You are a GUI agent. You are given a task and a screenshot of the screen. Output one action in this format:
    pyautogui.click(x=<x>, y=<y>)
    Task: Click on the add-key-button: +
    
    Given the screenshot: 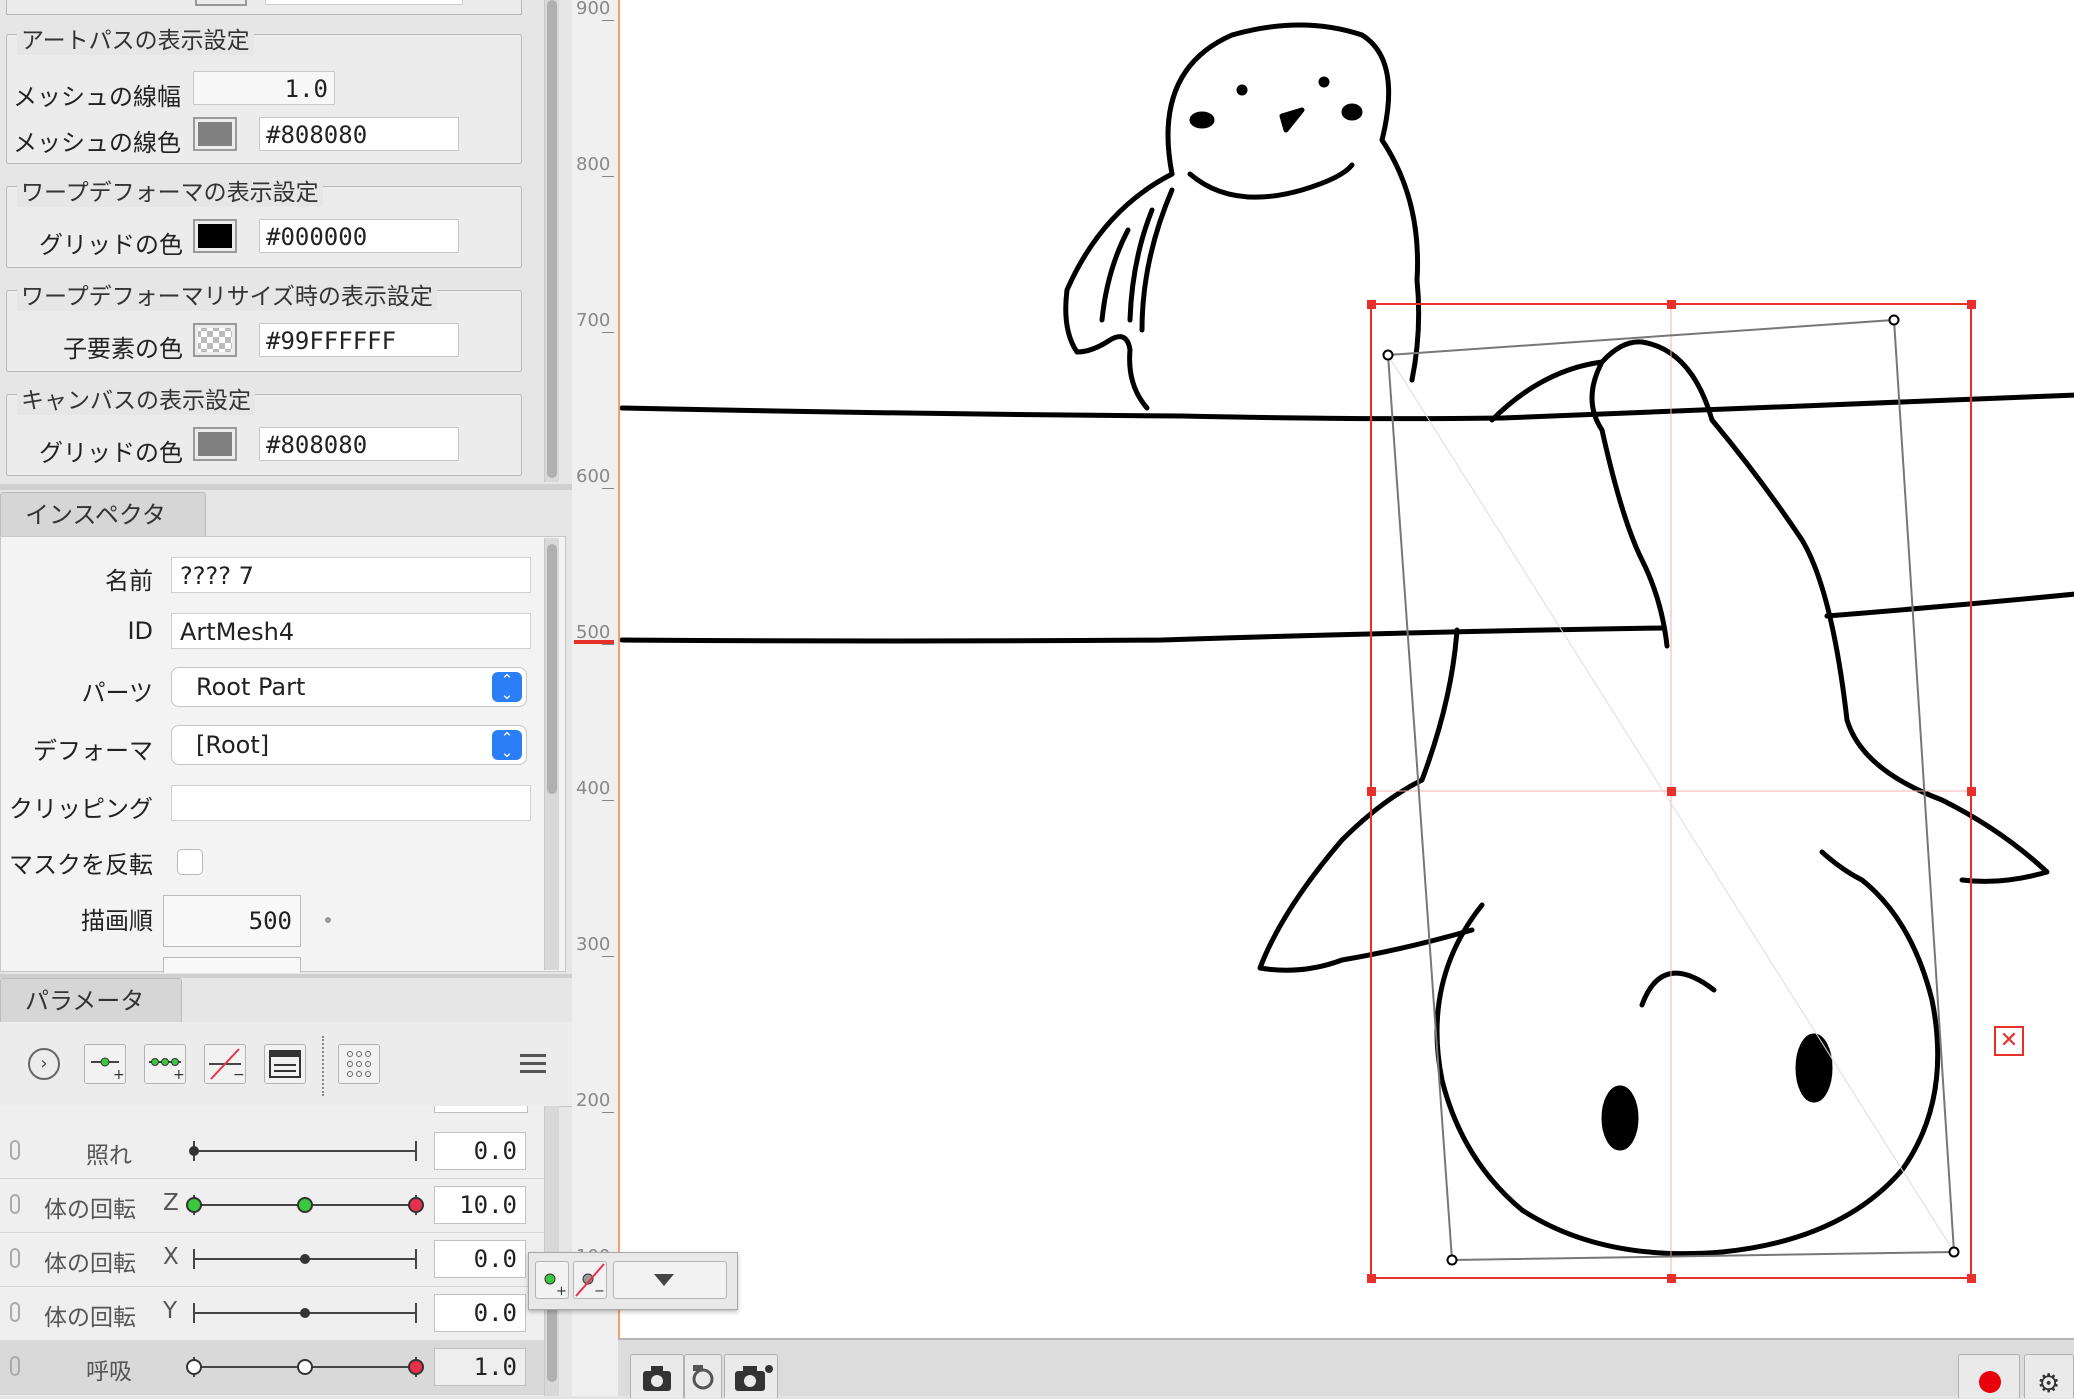 What is the action you would take?
    pyautogui.click(x=105, y=1064)
    